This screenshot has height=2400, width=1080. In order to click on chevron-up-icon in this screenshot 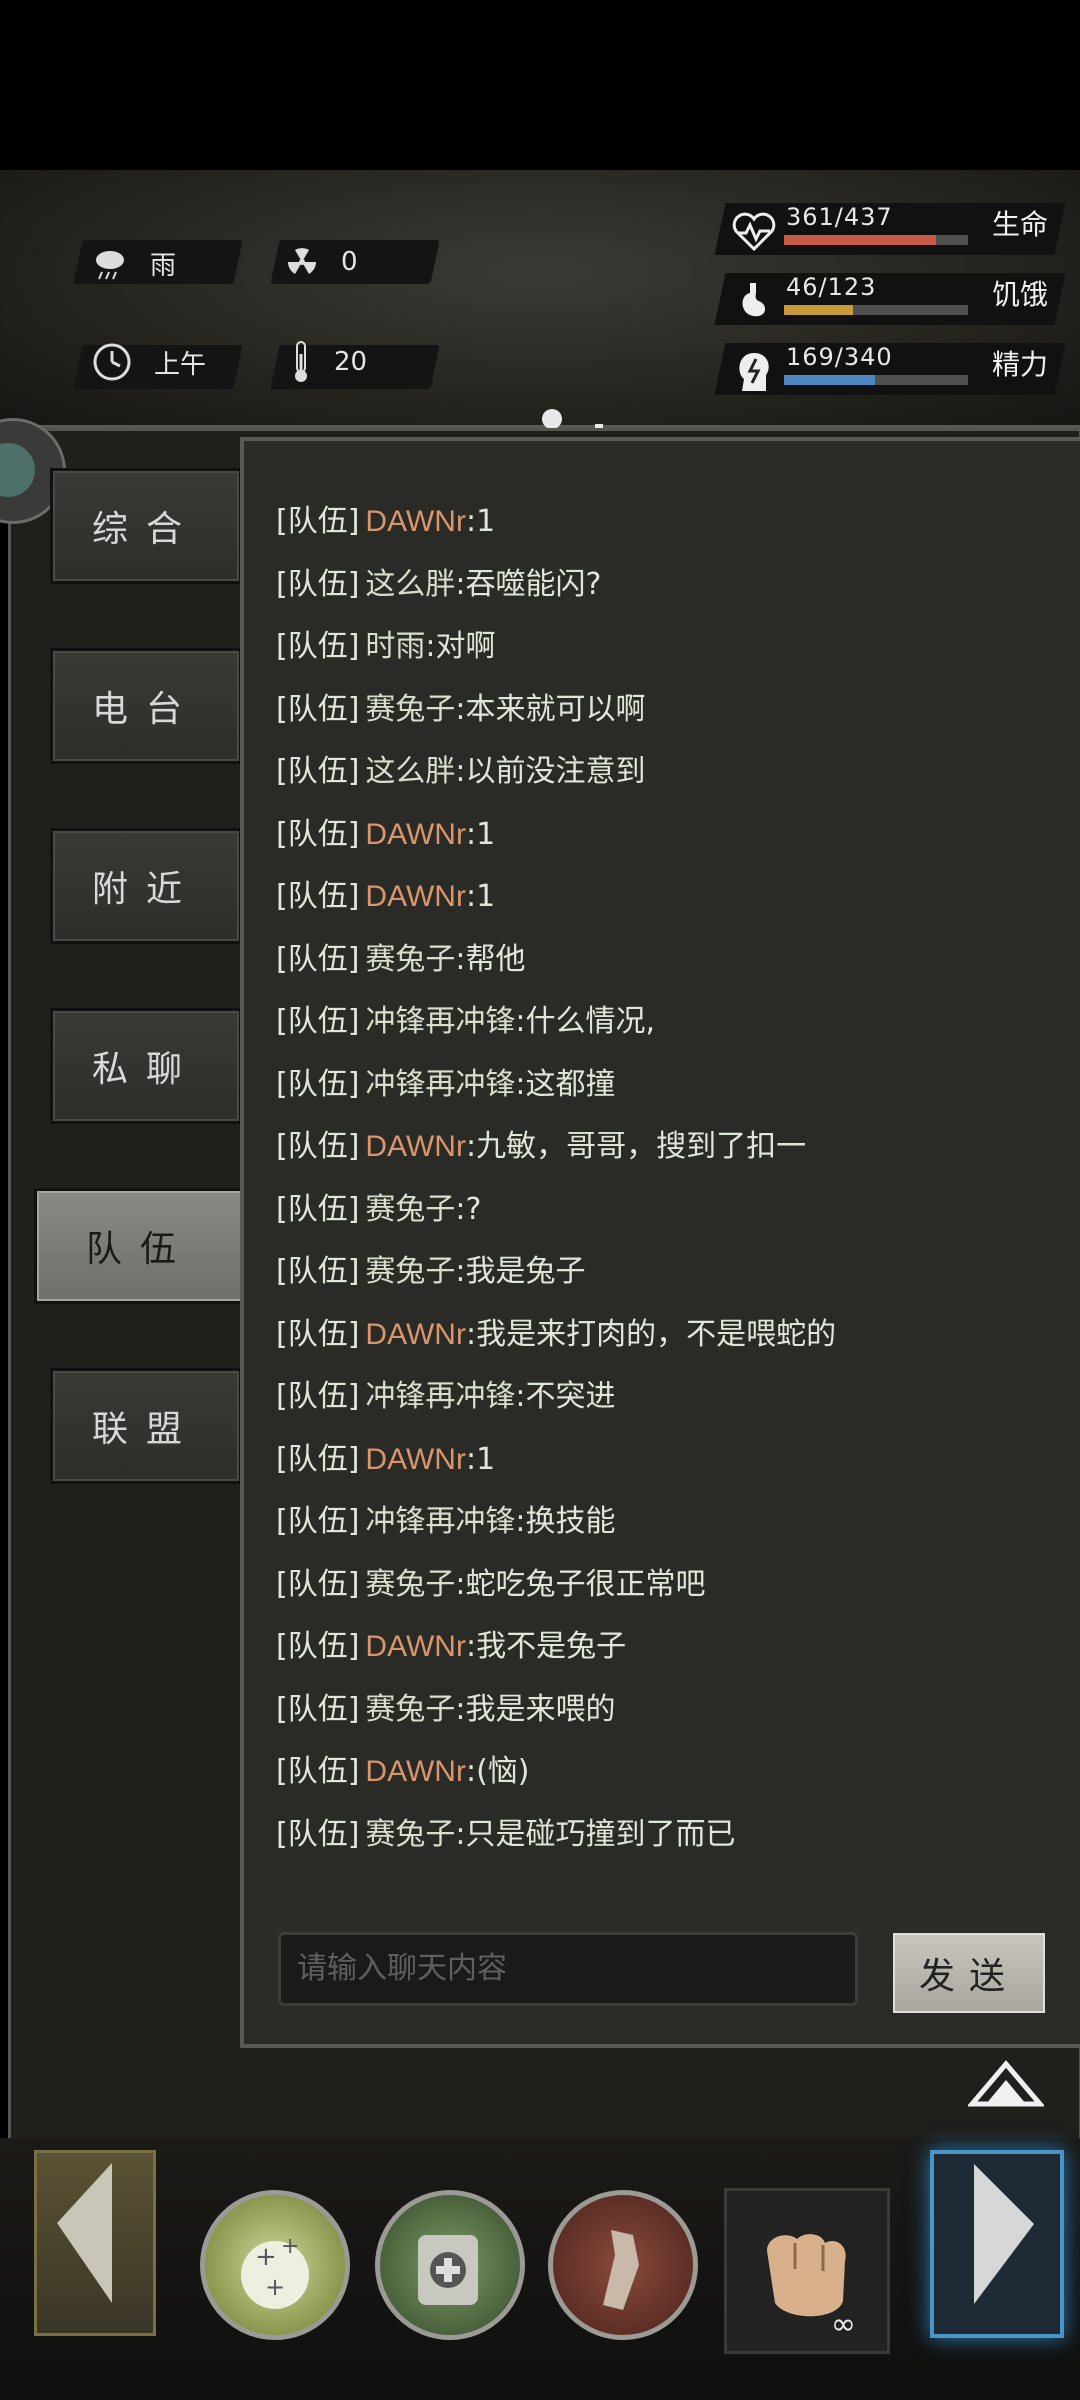, I will do `click(1006, 2083)`.